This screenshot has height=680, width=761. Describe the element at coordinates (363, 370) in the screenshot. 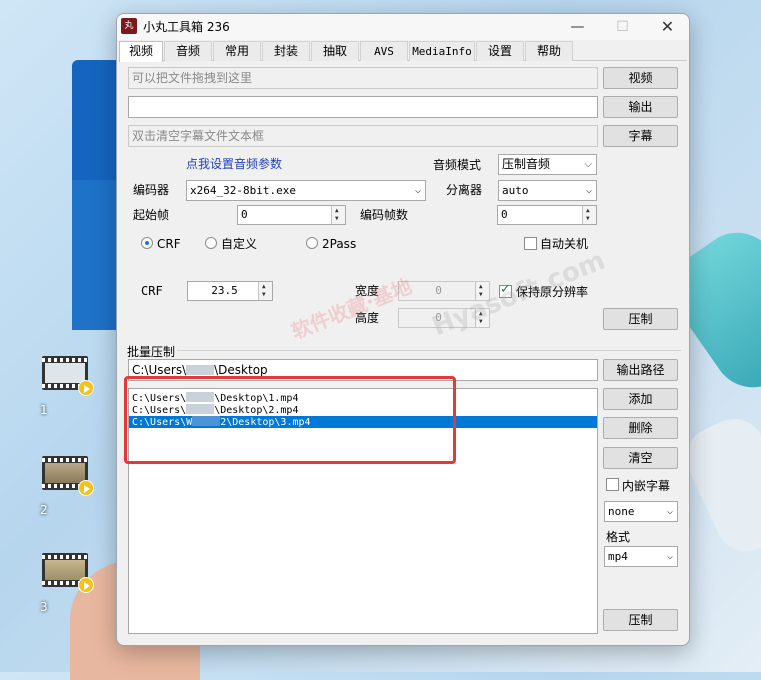

I see `batch-output-path-field: C:\Users\ \Desktop` at that location.